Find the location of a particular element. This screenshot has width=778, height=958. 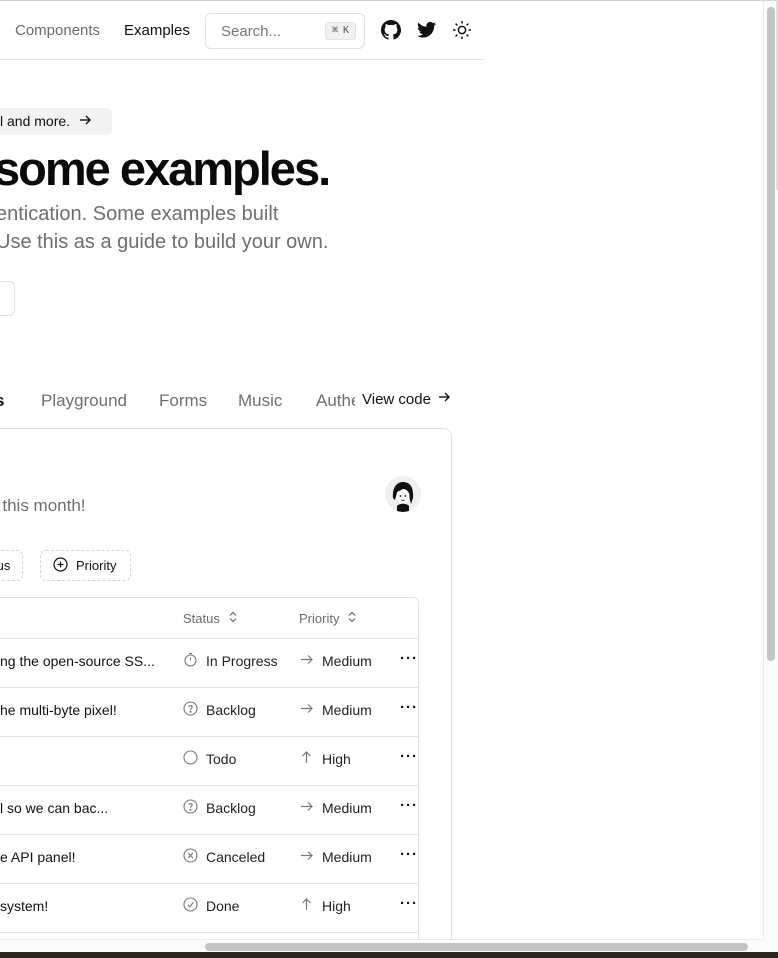

status-header-label: Status is located at coordinates (201, 618).